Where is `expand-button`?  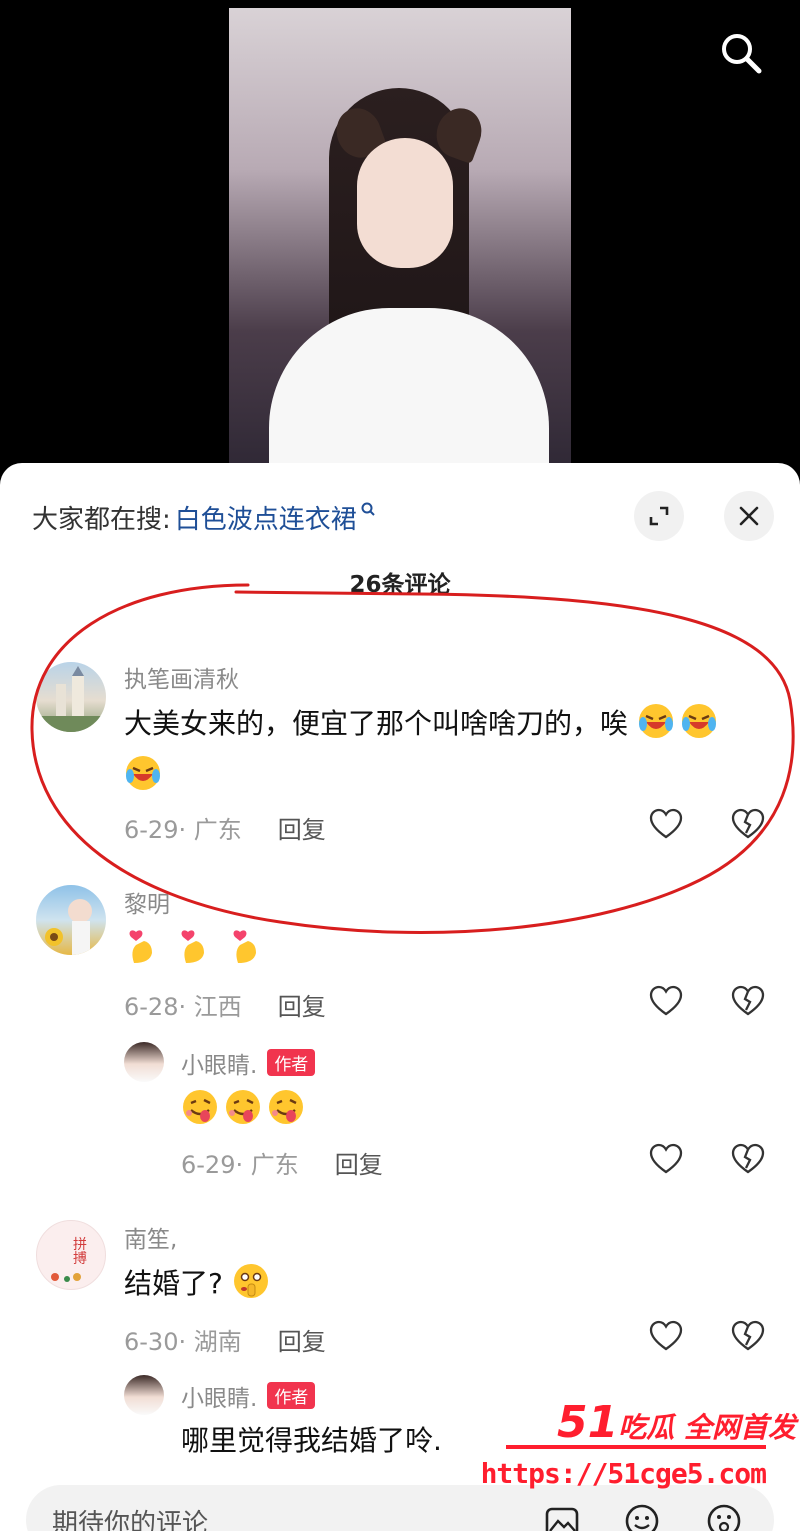
expand-button is located at coordinates (659, 516).